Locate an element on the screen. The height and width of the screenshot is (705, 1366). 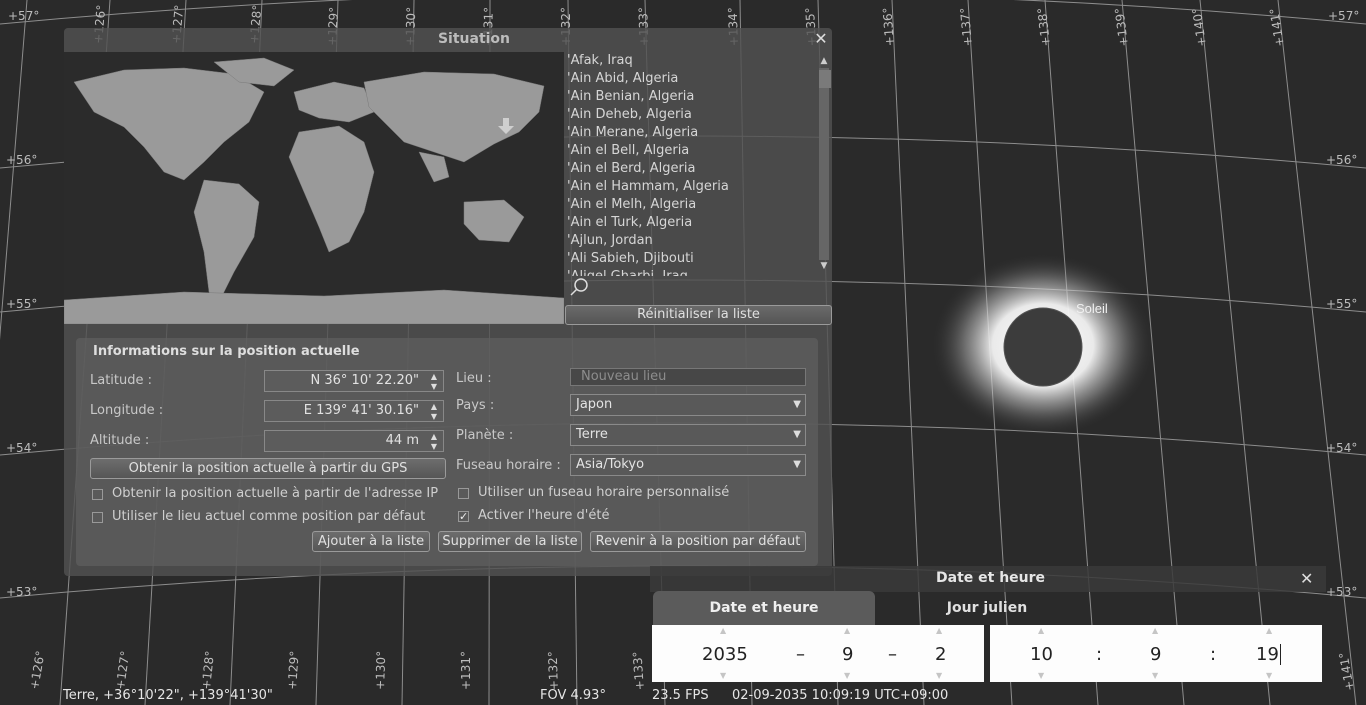
moon-disk is located at coordinates (1043, 347).